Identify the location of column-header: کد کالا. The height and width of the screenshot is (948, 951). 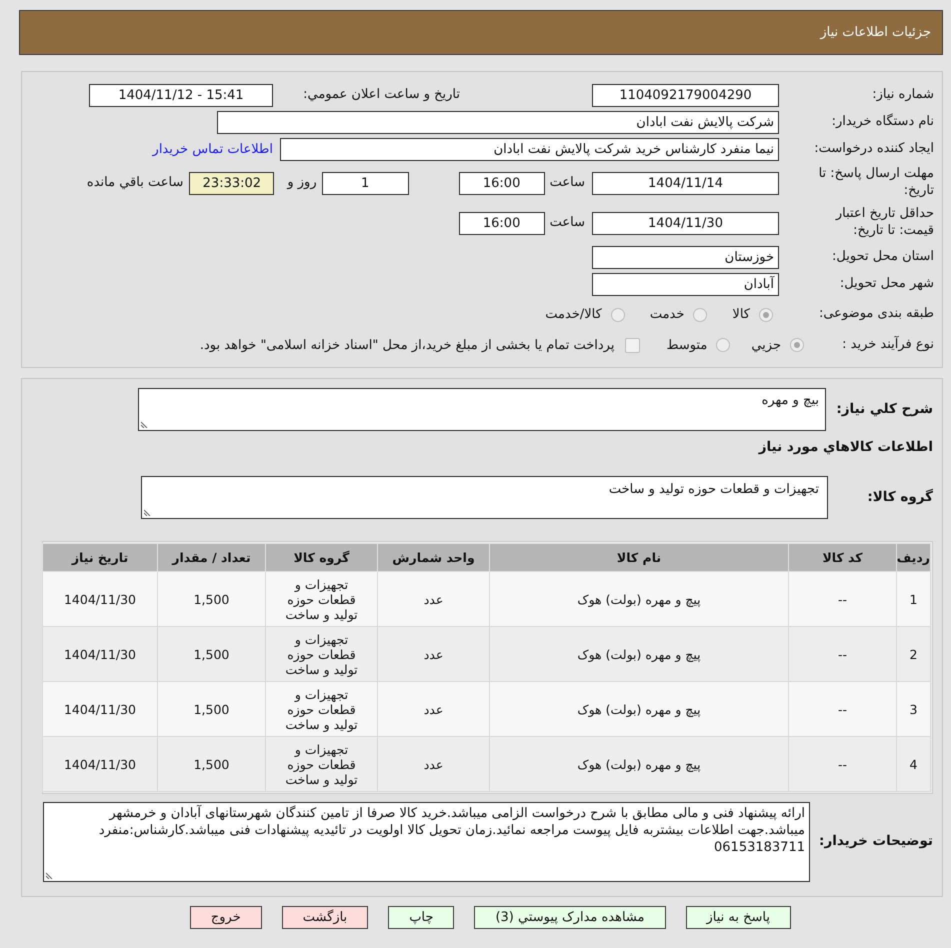
(842, 558).